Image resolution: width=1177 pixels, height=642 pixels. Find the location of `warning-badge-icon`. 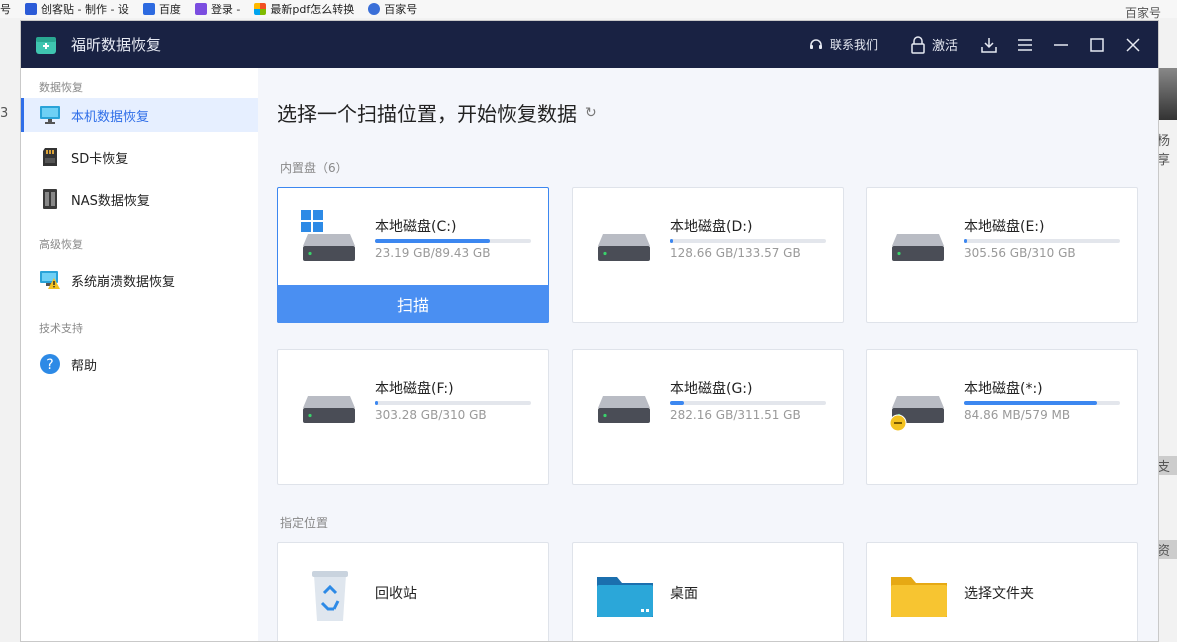

warning-badge-icon is located at coordinates (898, 423).